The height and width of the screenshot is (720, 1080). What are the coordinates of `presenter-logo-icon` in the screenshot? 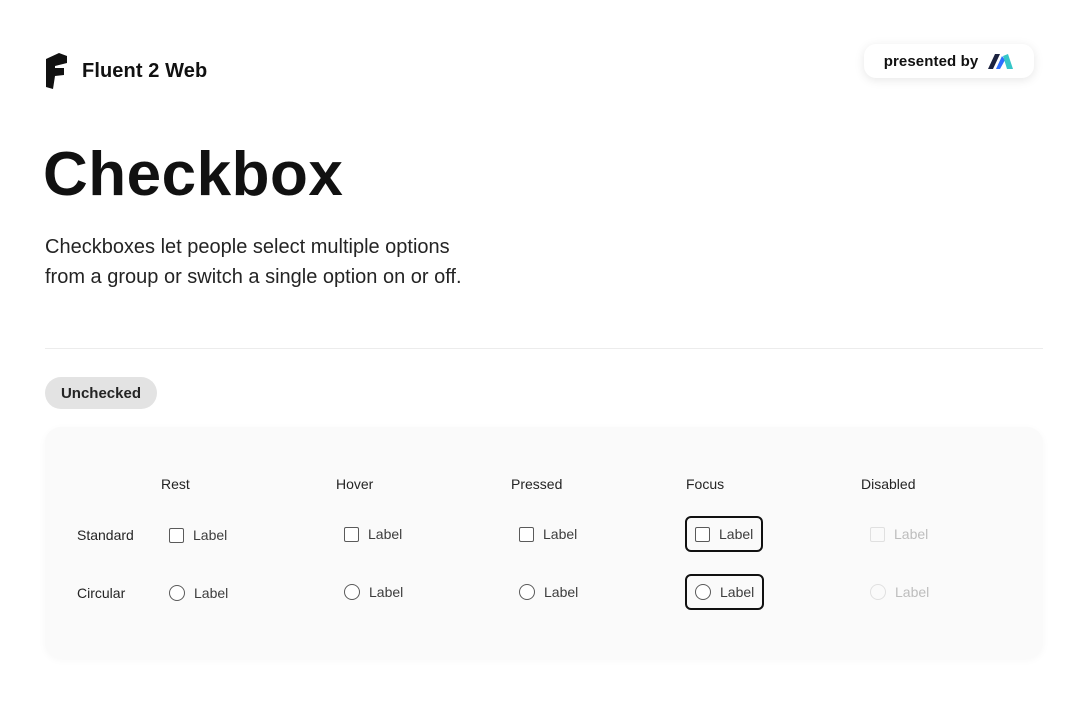 It's located at (1001, 61).